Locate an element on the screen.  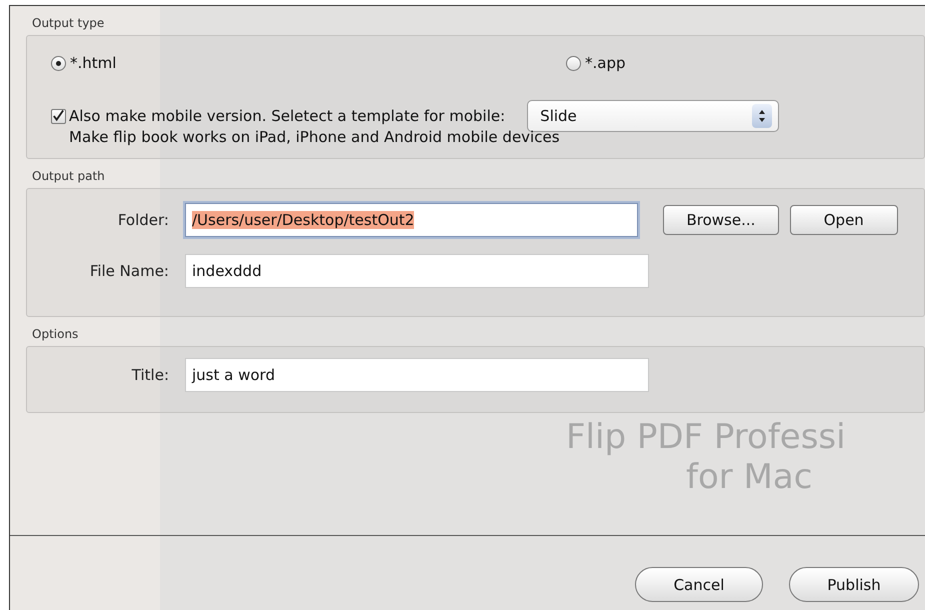
checkmark-icon is located at coordinates (58, 116).